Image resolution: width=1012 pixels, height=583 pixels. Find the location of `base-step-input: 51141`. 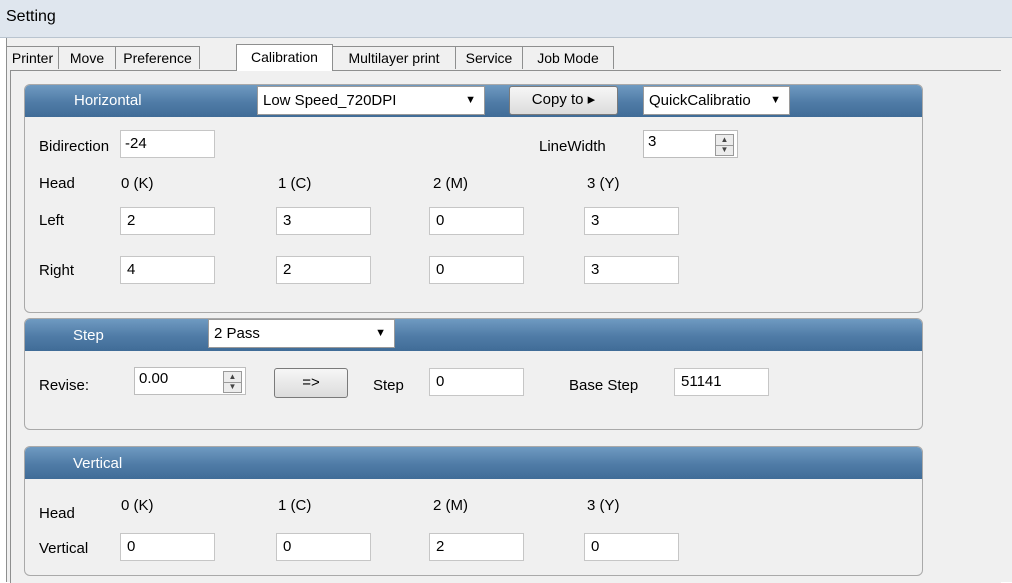

base-step-input: 51141 is located at coordinates (721, 382).